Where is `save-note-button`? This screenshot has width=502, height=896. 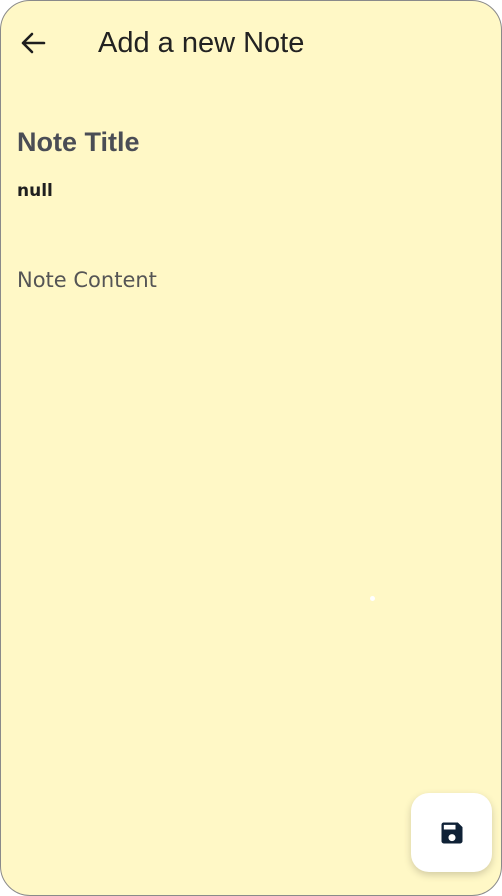
save-note-button is located at coordinates (451, 832).